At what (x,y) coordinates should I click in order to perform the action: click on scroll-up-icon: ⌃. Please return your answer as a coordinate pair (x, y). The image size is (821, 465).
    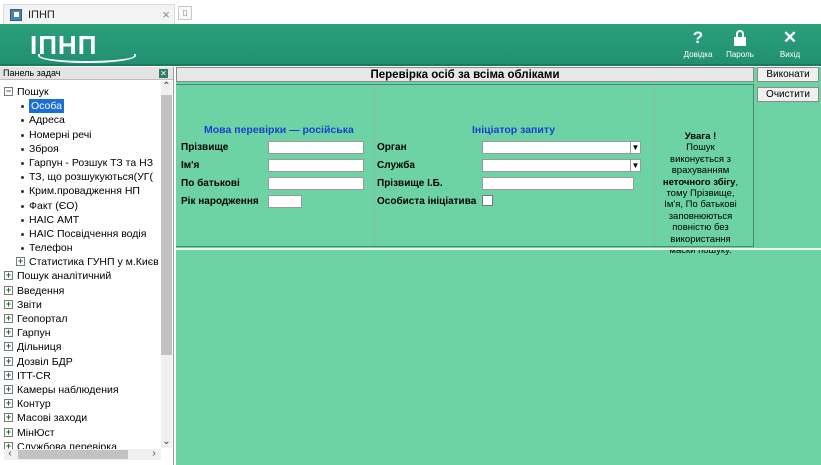
    Looking at the image, I should click on (166, 87).